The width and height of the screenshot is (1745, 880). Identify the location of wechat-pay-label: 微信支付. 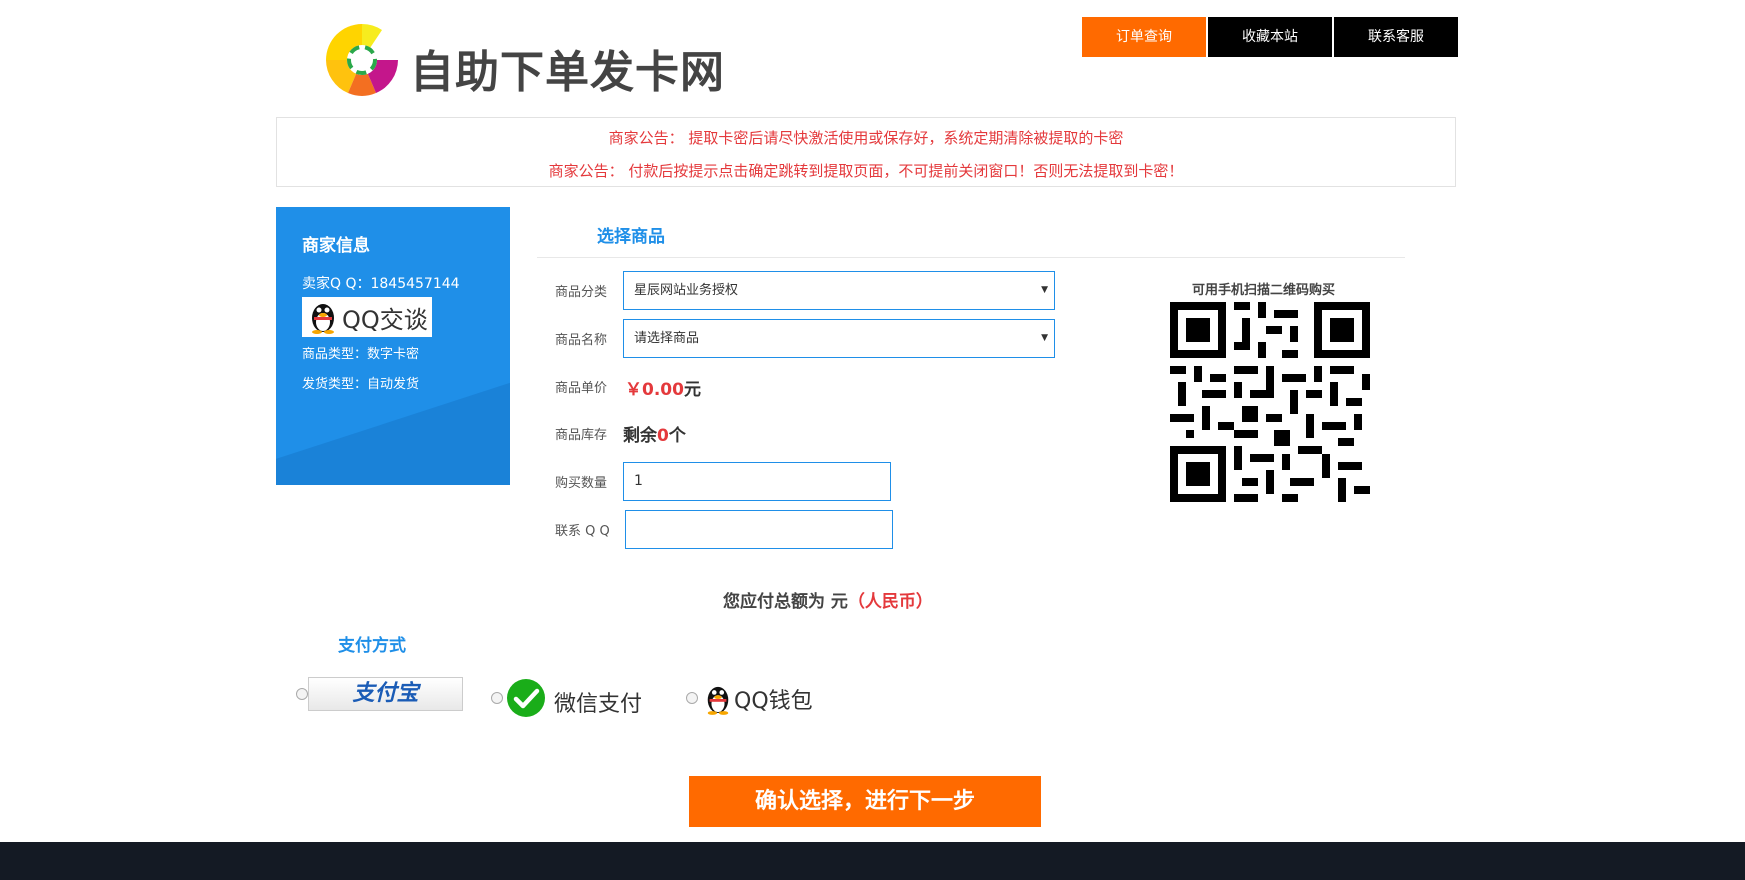
(598, 704).